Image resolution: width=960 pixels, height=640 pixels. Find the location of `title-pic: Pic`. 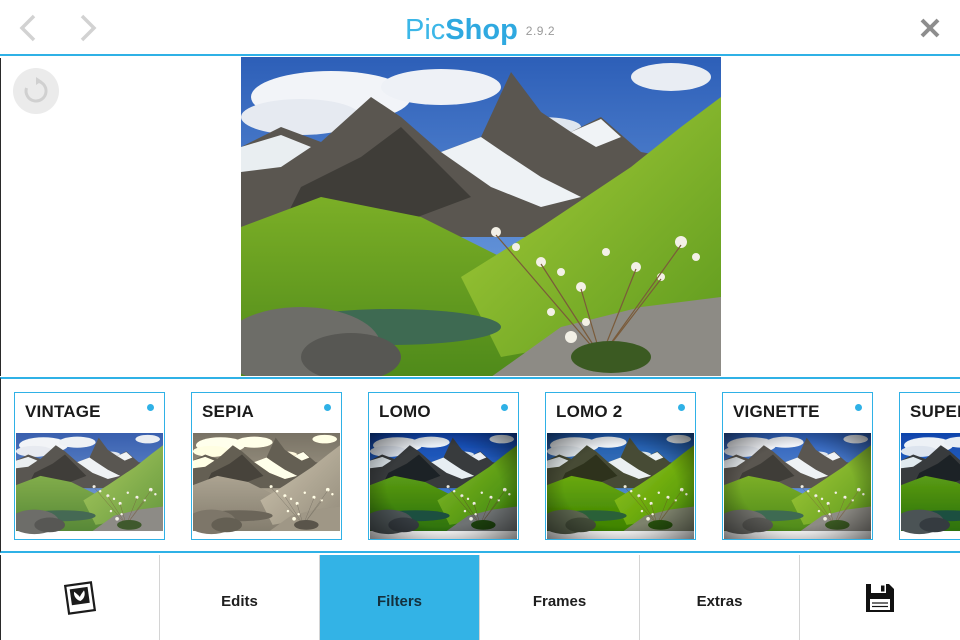

title-pic: Pic is located at coordinates (425, 30).